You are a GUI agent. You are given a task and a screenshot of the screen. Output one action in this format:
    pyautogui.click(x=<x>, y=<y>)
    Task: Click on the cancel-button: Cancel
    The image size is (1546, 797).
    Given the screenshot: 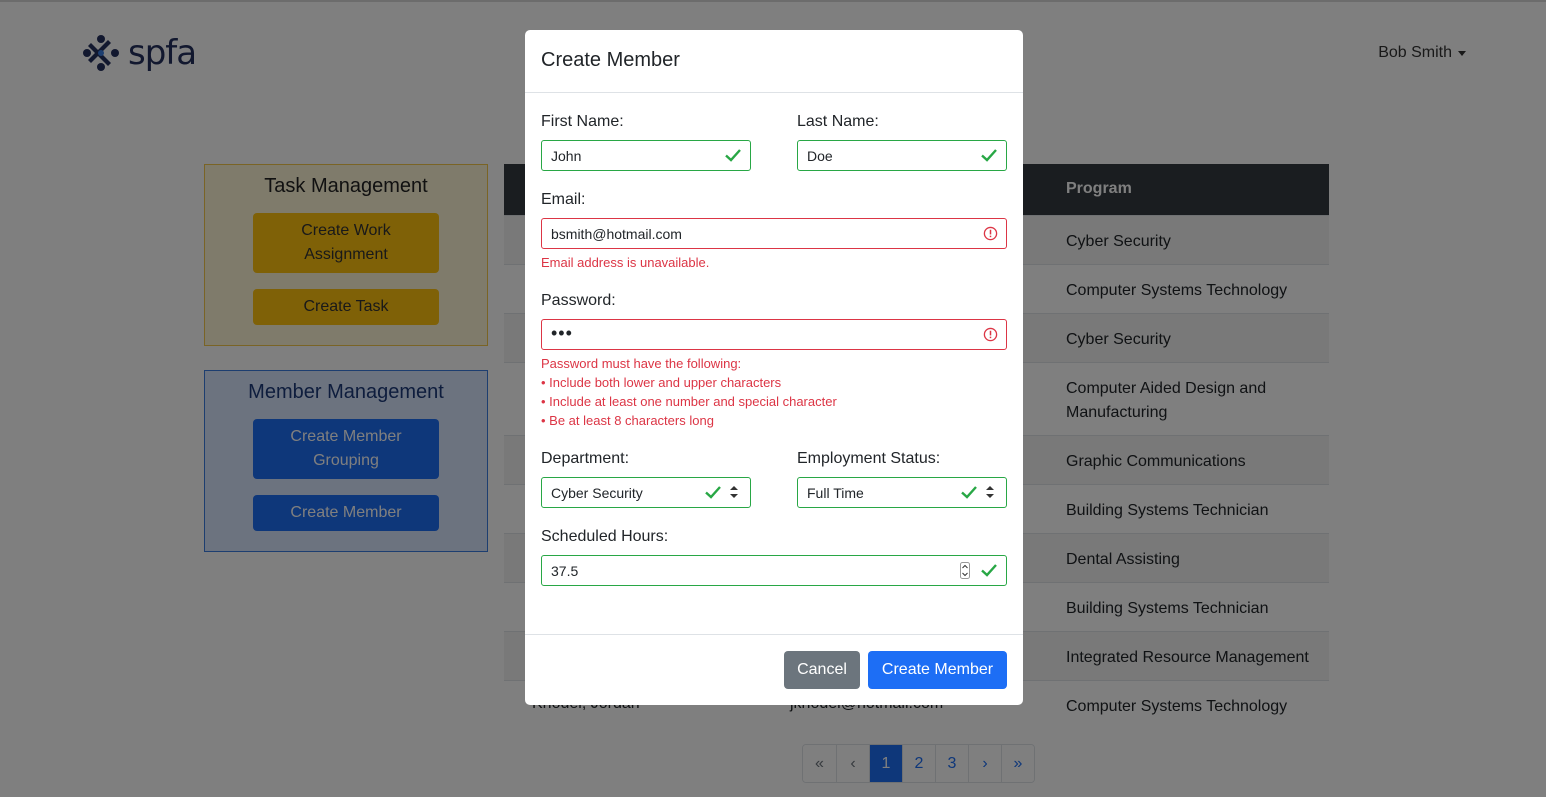 What is the action you would take?
    pyautogui.click(x=822, y=670)
    